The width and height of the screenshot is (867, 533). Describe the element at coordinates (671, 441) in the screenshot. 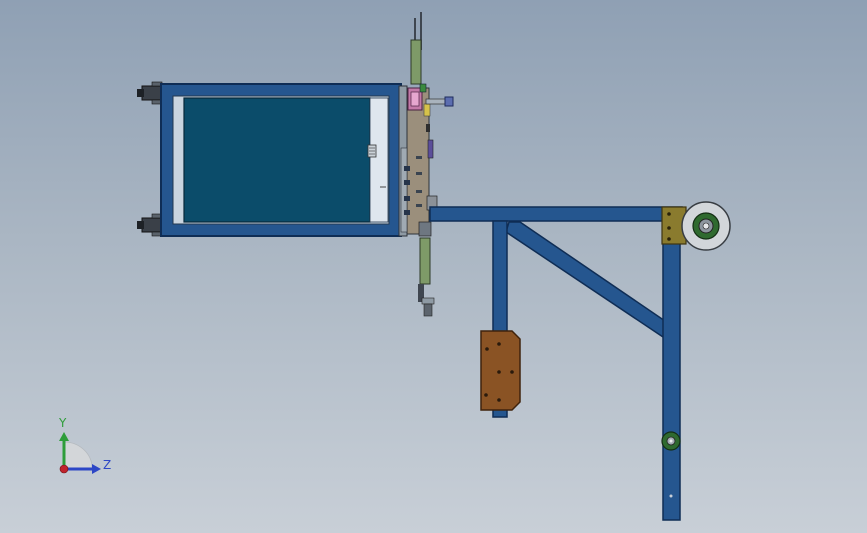

I see `roller-small` at that location.